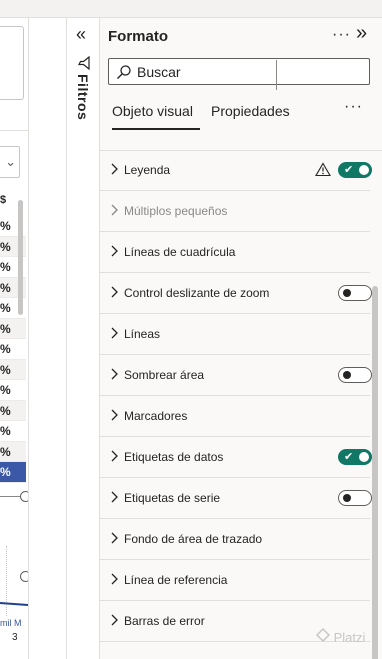 This screenshot has height=659, width=382. What do you see at coordinates (235, 334) in the screenshot?
I see `format-section: Líneas` at bounding box center [235, 334].